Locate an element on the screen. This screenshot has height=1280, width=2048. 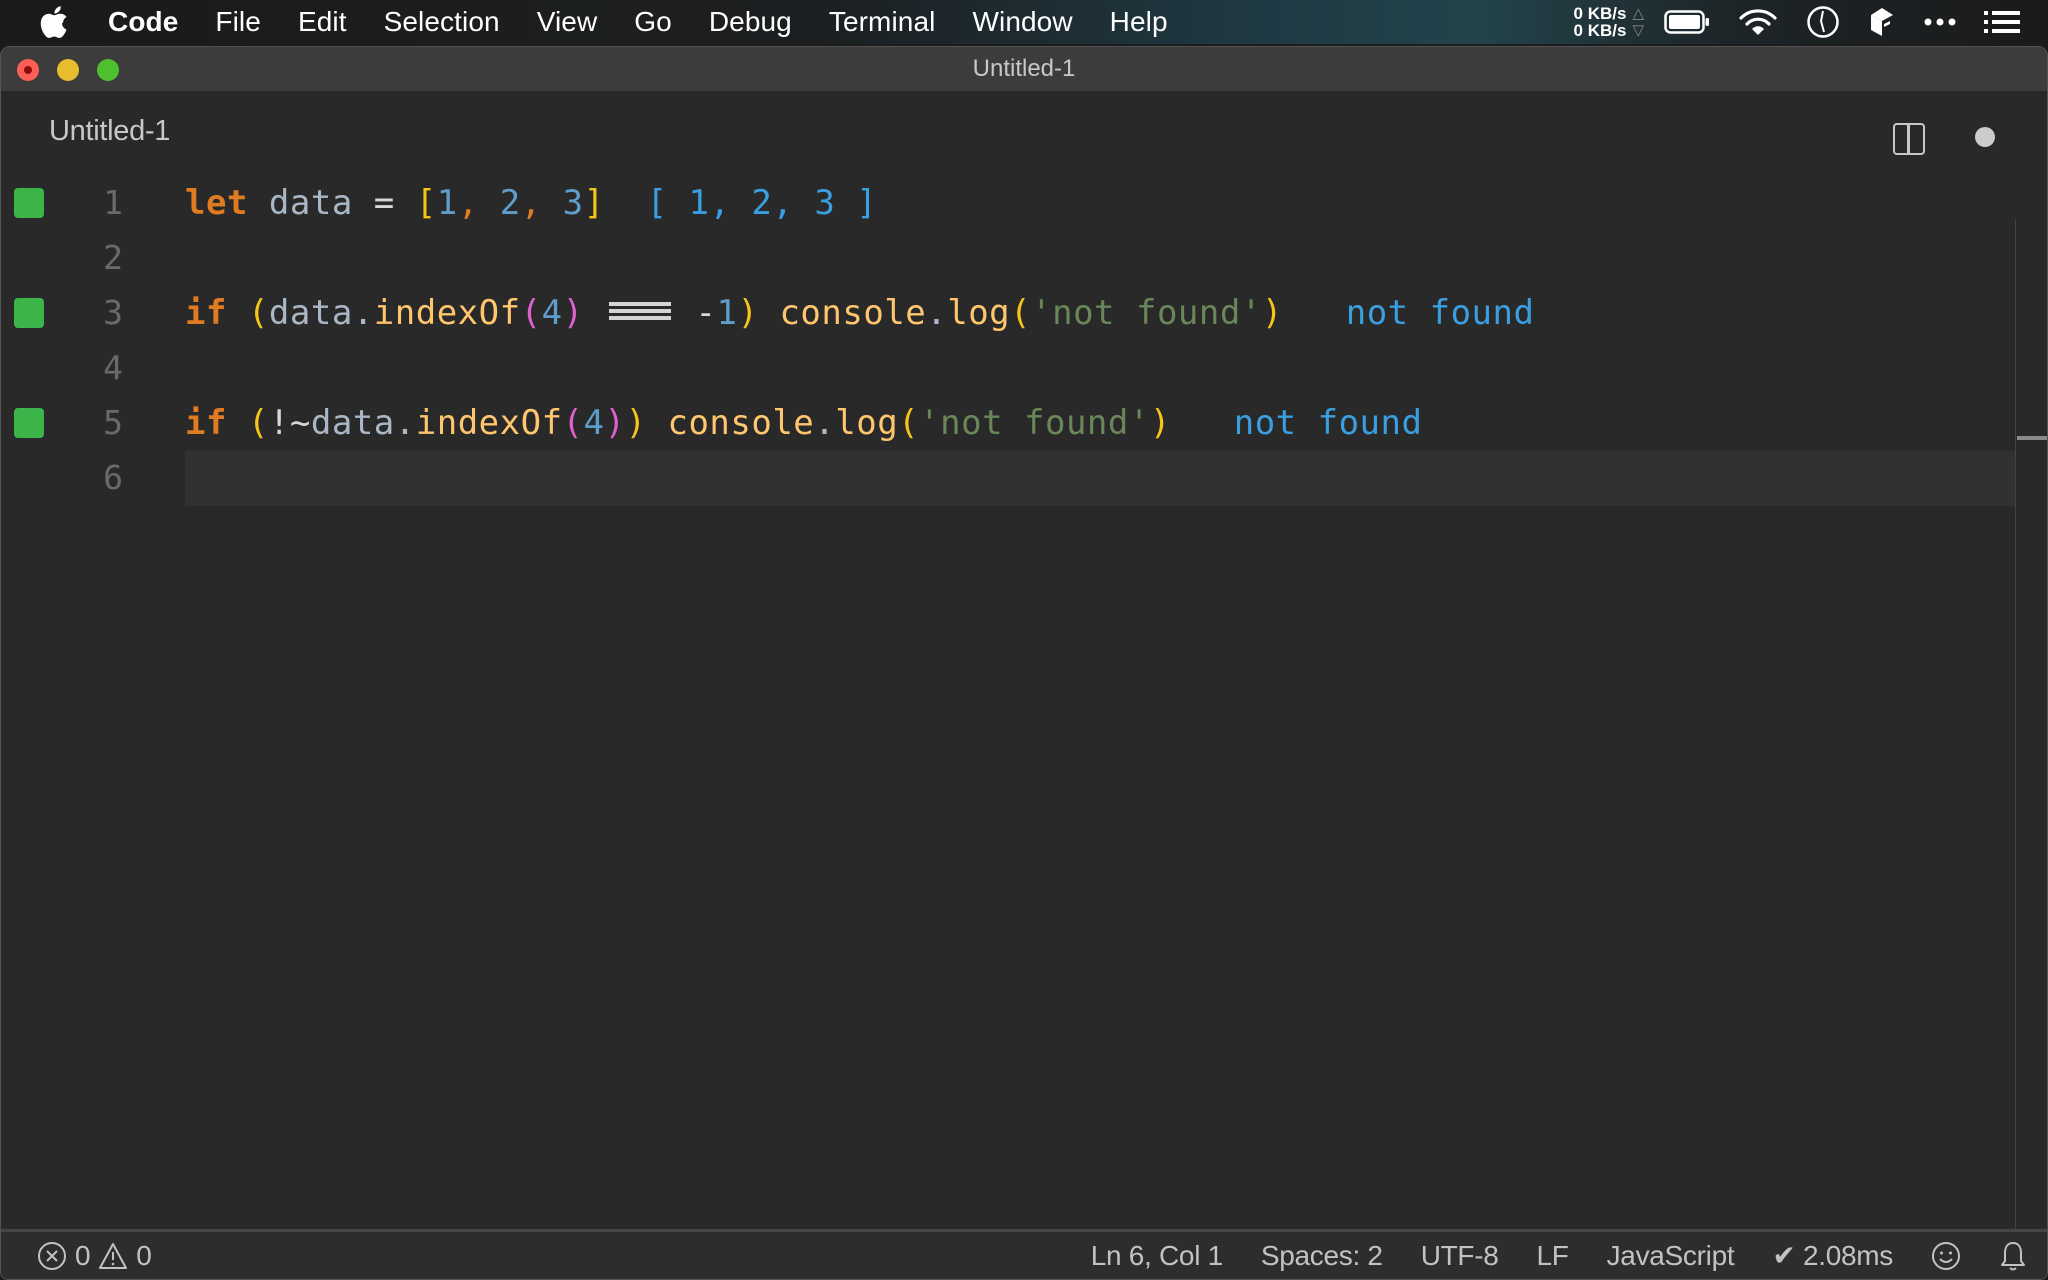
language-mode: JavaScript is located at coordinates (1671, 1256).